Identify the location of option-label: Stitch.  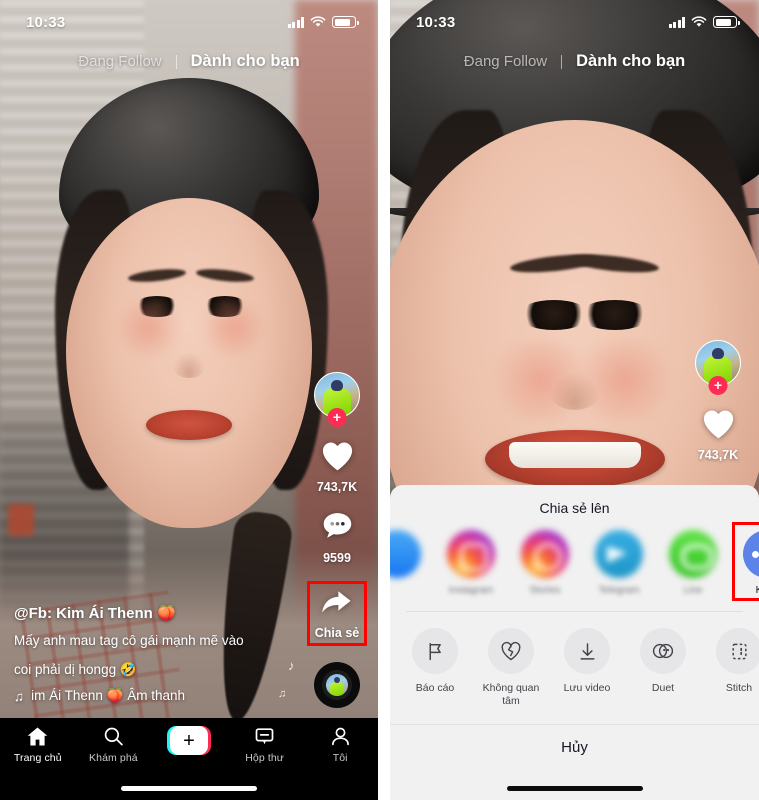
(739, 688).